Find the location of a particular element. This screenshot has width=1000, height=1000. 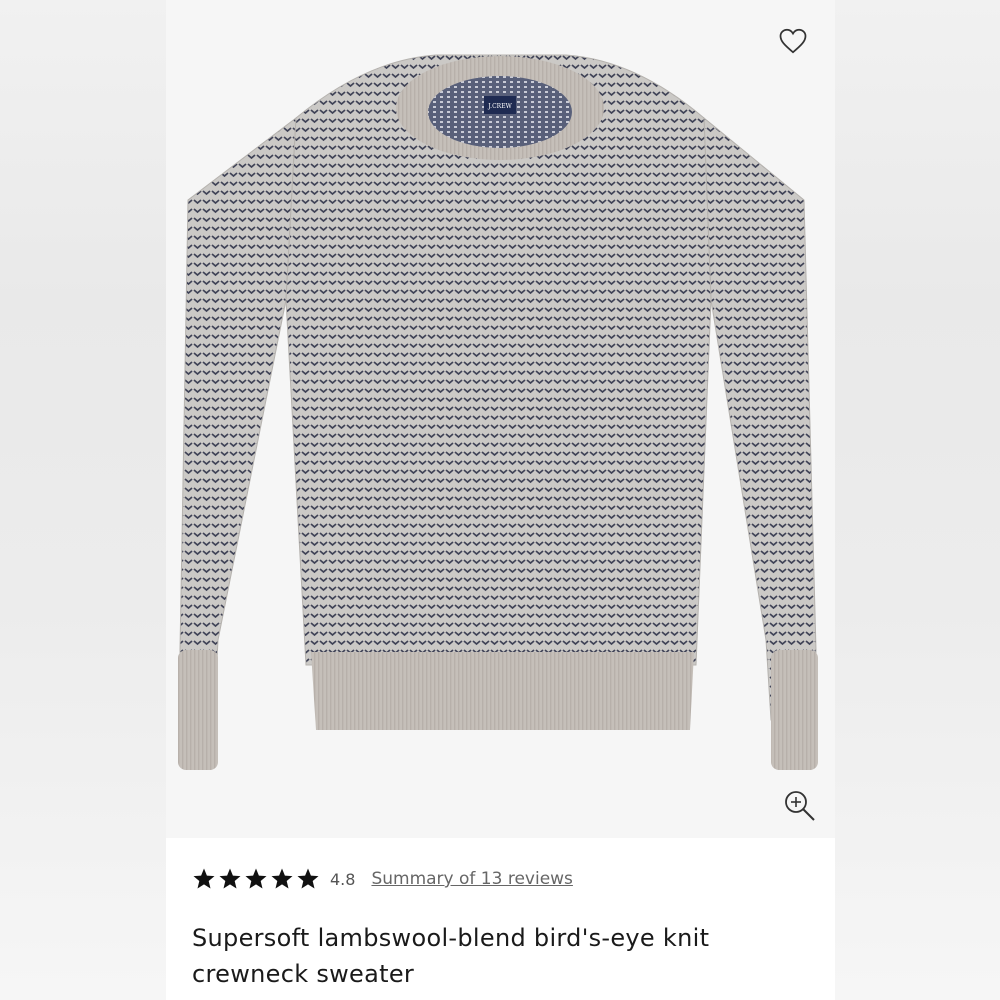

rating-value: 4.8 is located at coordinates (343, 879).